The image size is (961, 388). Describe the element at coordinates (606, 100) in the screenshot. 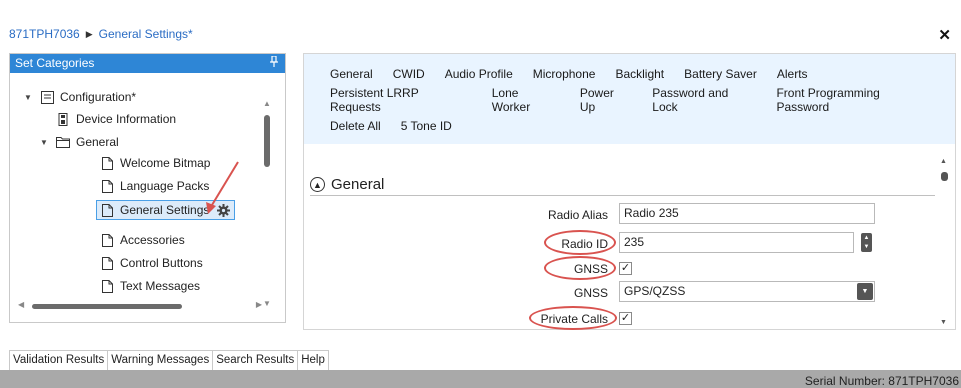

I see `tab-power-up: Power Up` at that location.